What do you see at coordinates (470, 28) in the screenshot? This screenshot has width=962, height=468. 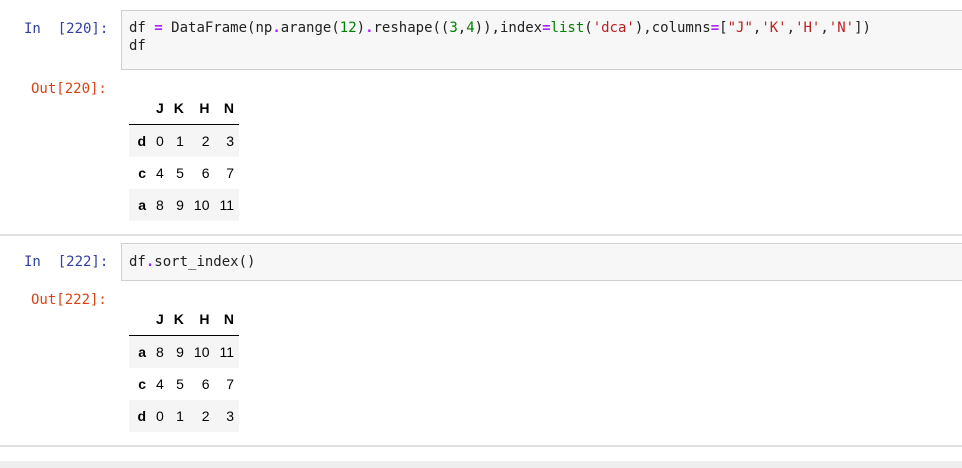 I see `code-token: 4` at bounding box center [470, 28].